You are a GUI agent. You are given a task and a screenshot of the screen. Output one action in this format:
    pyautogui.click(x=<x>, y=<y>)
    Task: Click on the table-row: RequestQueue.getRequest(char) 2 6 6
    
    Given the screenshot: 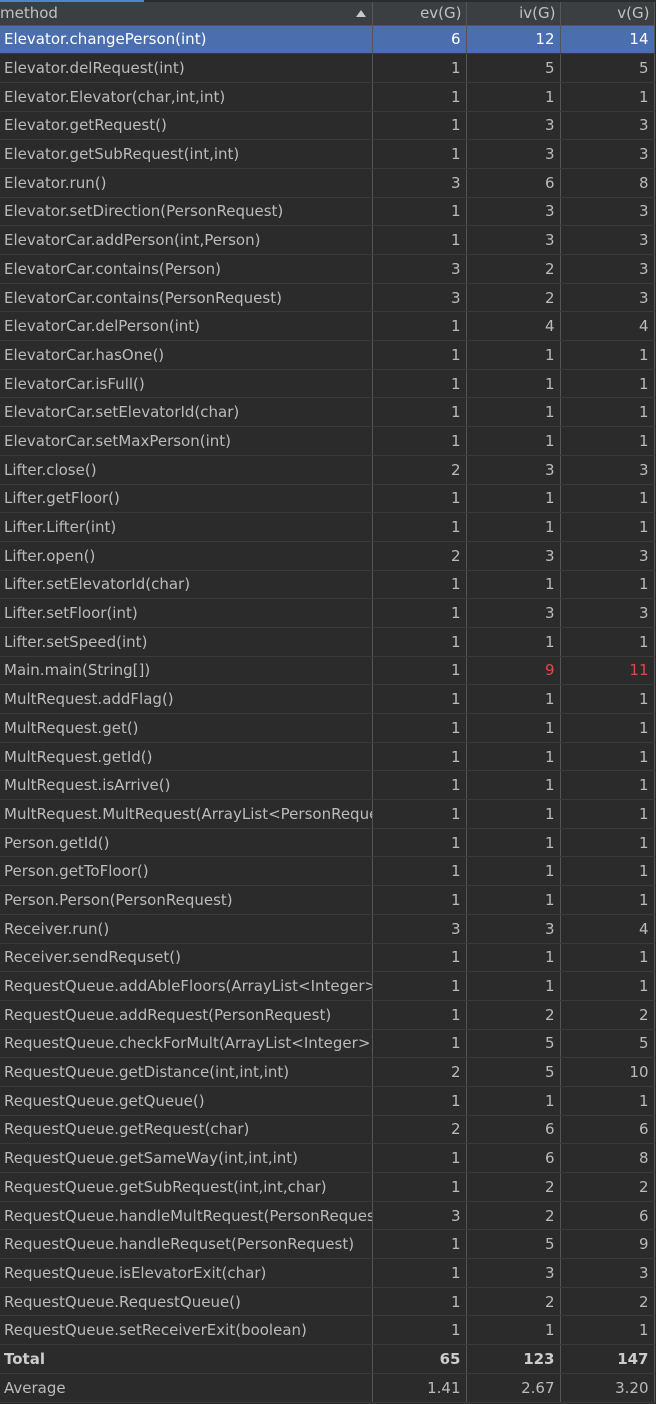 What is the action you would take?
    pyautogui.click(x=327, y=1130)
    